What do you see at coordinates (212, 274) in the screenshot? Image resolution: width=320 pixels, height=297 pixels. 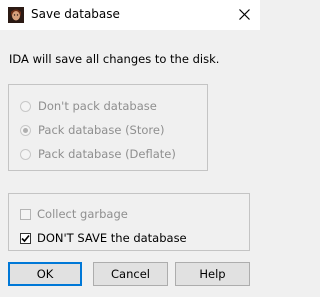 I see `help-button: Help` at bounding box center [212, 274].